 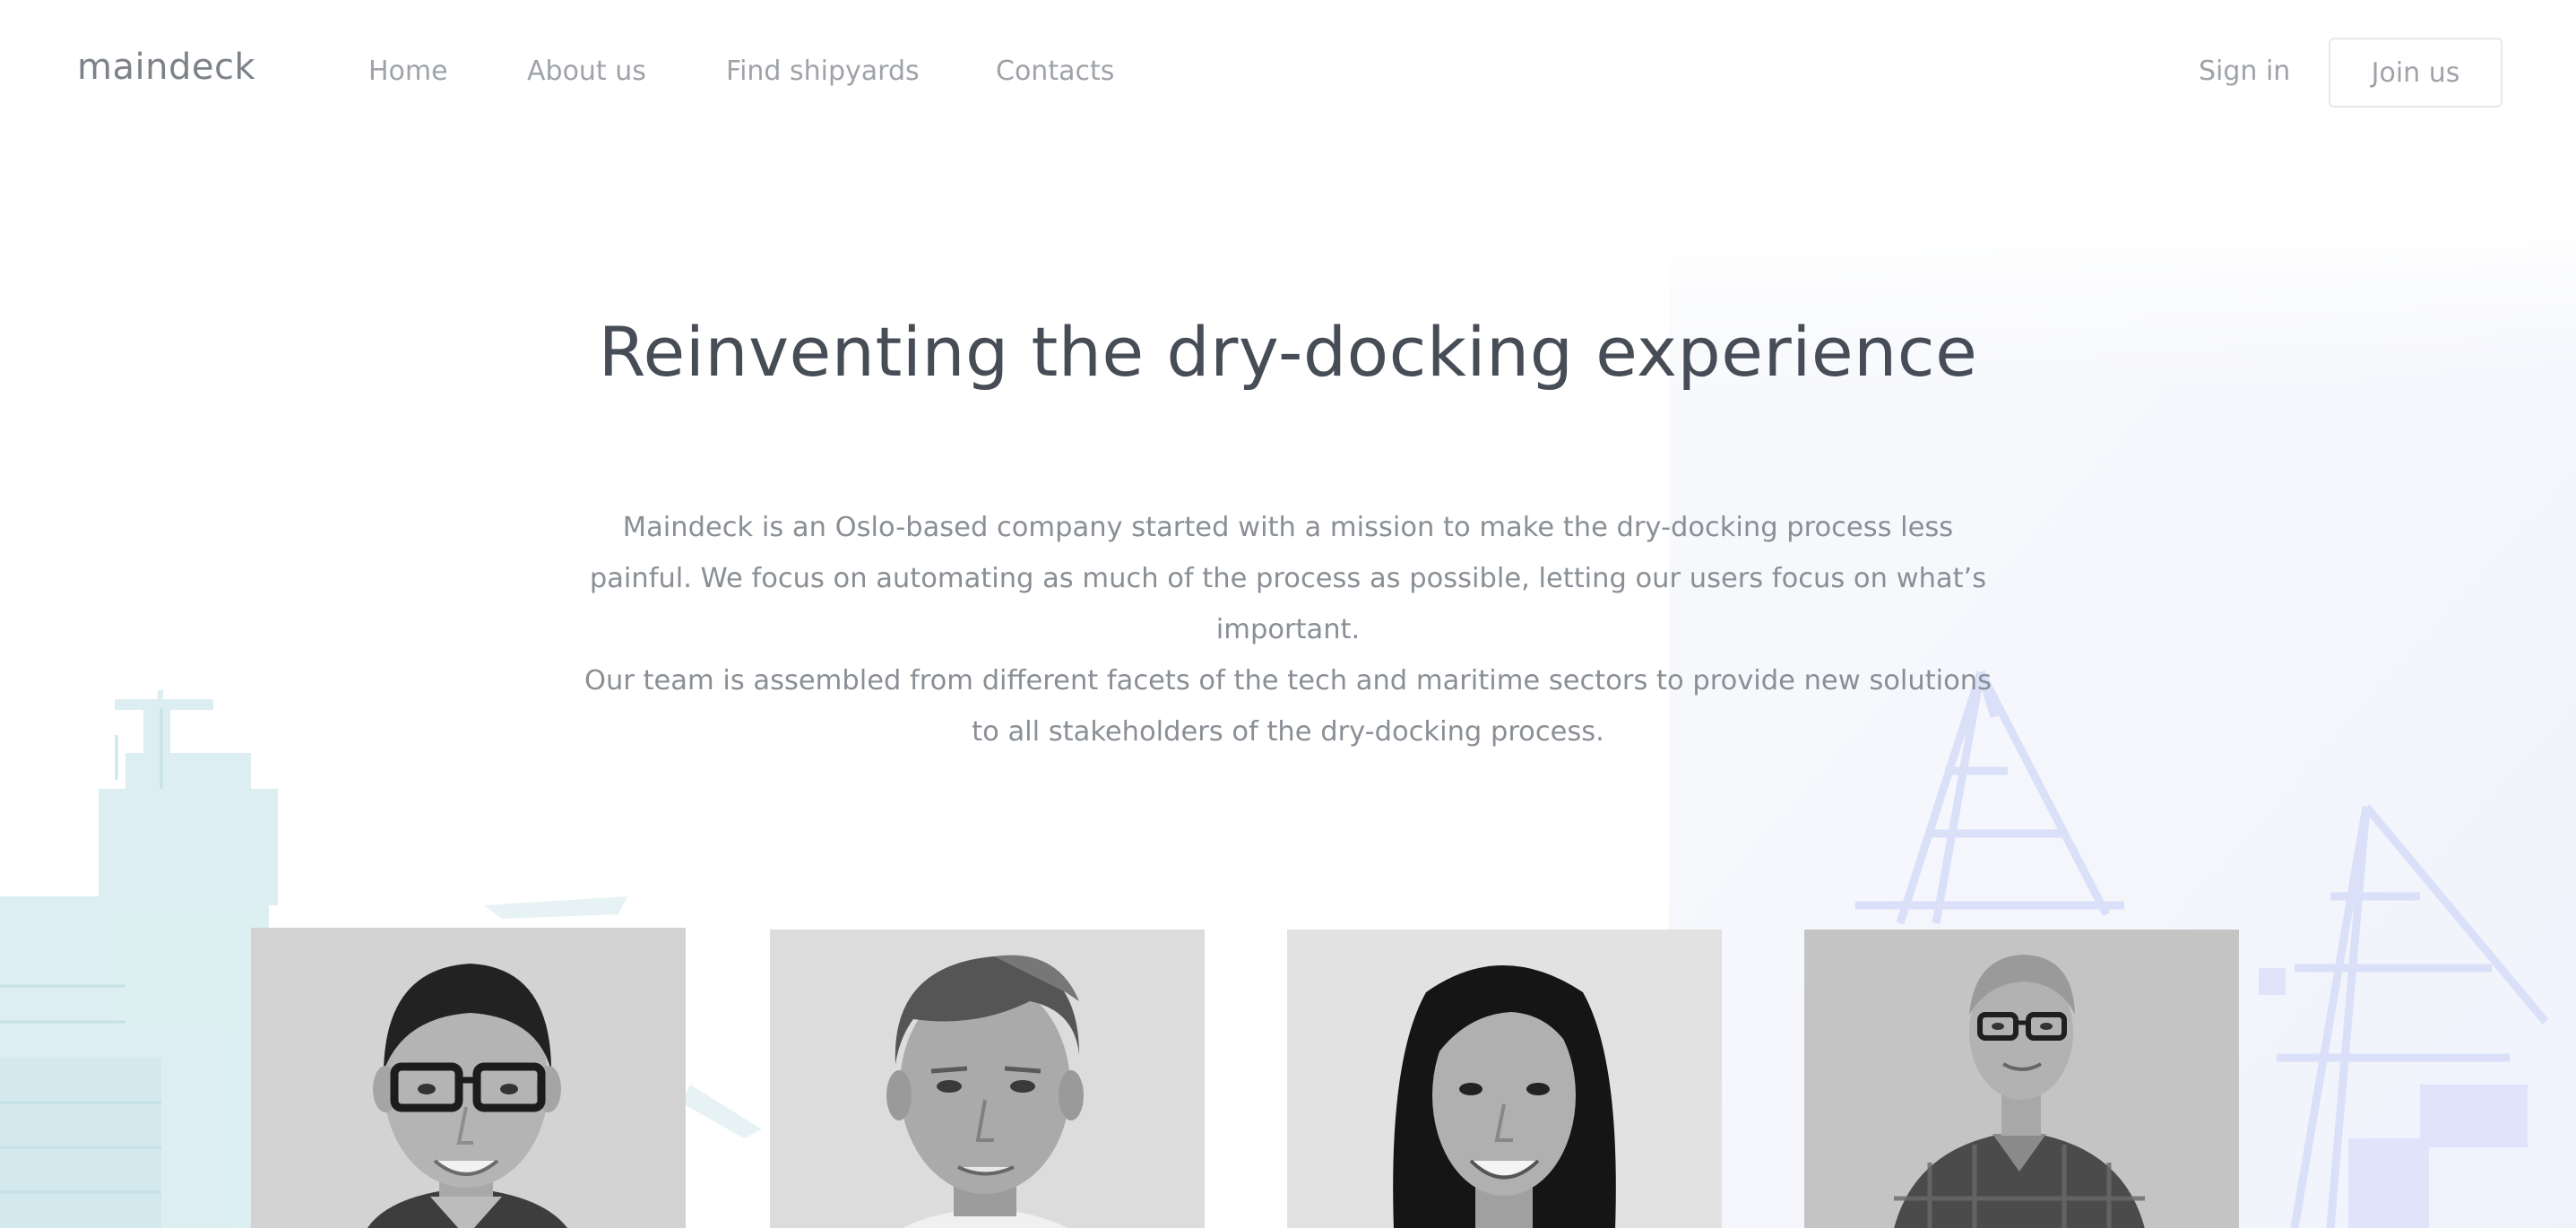 I want to click on maindeck-logo: maindeck, so click(x=166, y=67).